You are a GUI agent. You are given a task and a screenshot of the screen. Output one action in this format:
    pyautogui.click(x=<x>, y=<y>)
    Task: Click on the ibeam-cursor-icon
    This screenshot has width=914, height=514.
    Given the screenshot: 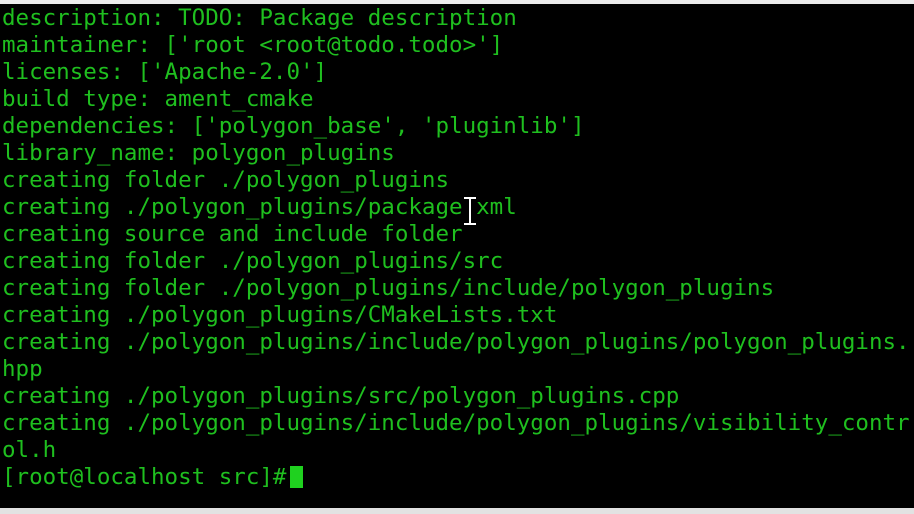 What is the action you would take?
    pyautogui.click(x=470, y=211)
    